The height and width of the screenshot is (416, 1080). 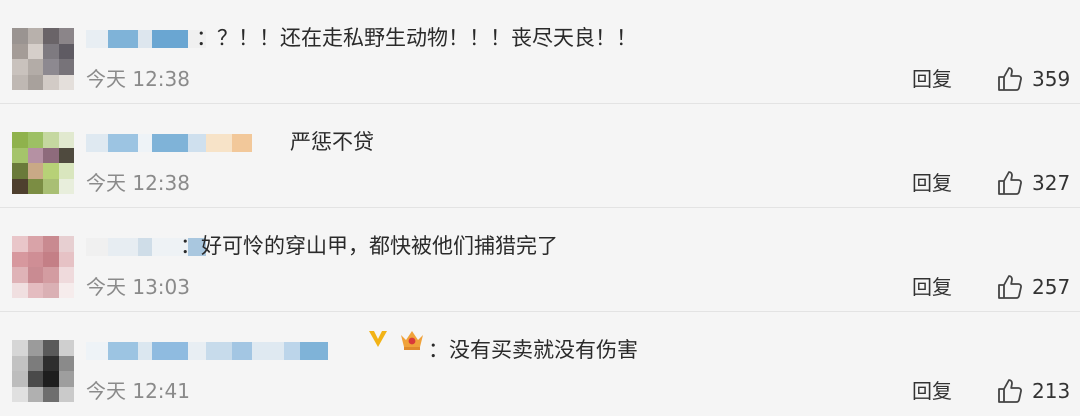 I want to click on like-button: 213, so click(x=1033, y=391).